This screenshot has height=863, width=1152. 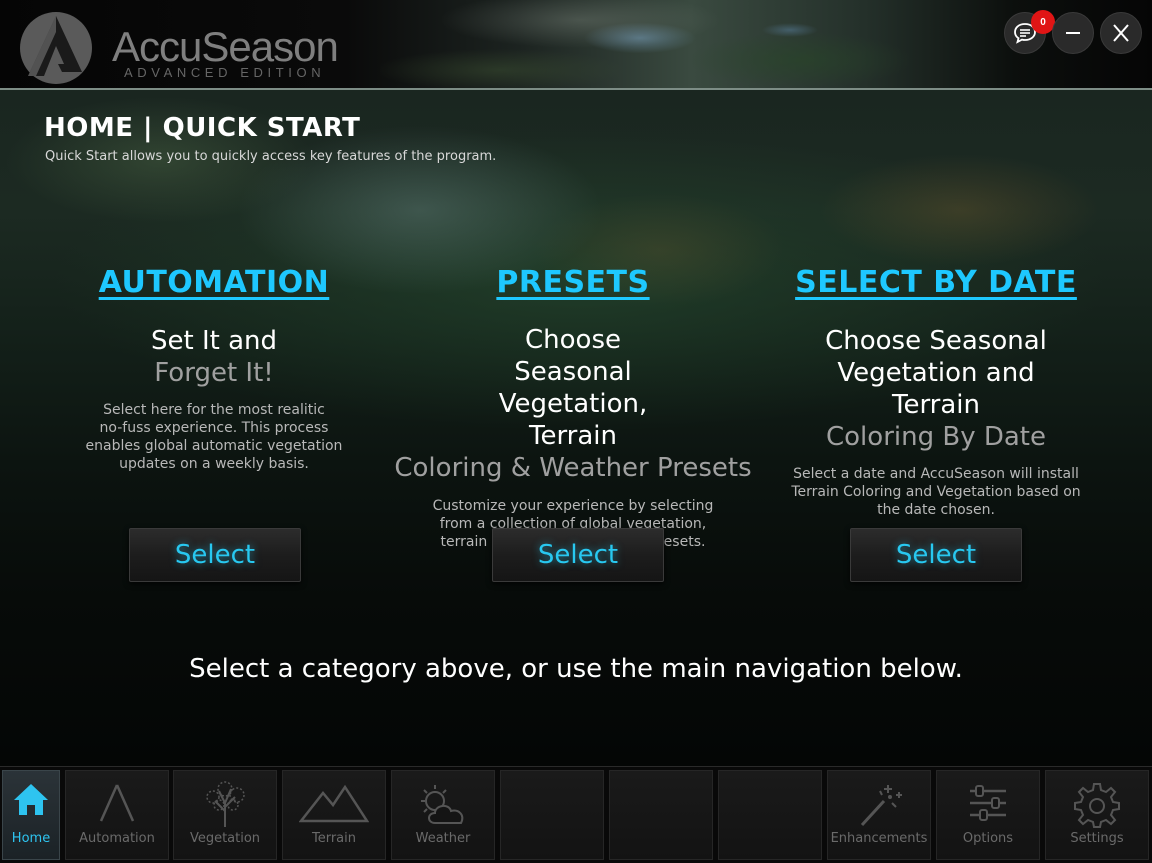 I want to click on magic-wand-icon, so click(x=881, y=806).